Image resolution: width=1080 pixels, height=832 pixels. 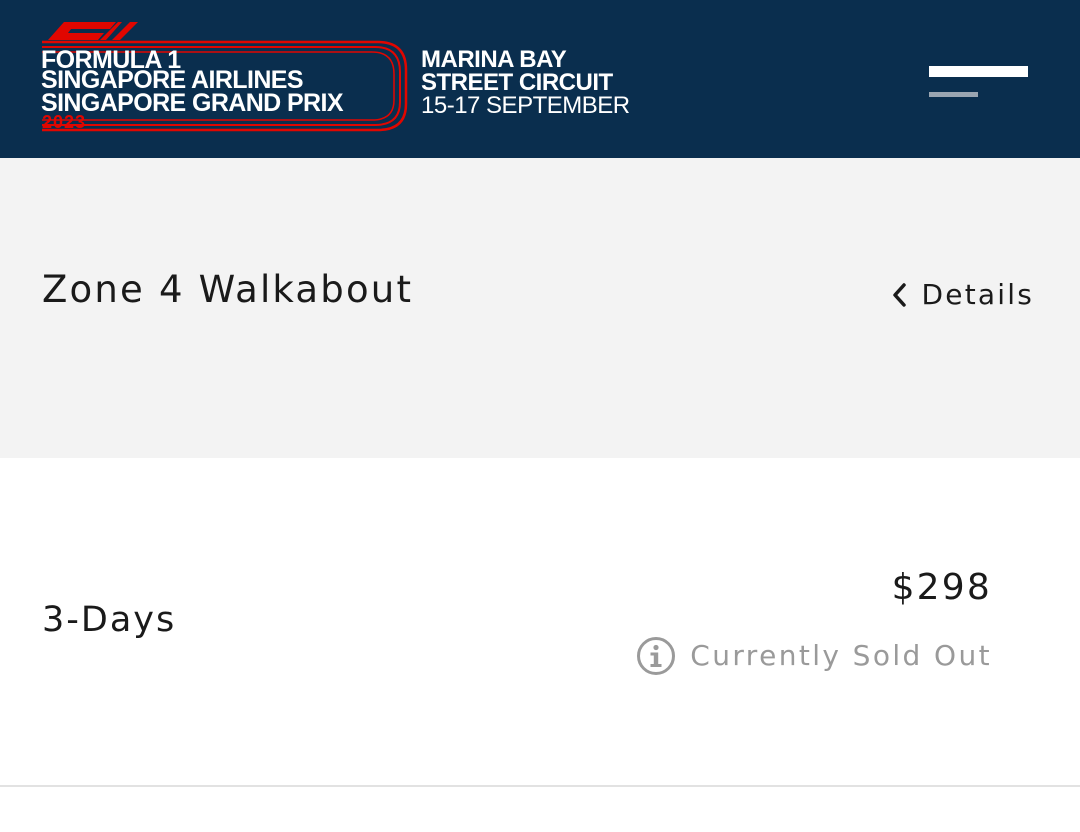 I want to click on venue-line-1: MARINA BAY, so click(x=494, y=59).